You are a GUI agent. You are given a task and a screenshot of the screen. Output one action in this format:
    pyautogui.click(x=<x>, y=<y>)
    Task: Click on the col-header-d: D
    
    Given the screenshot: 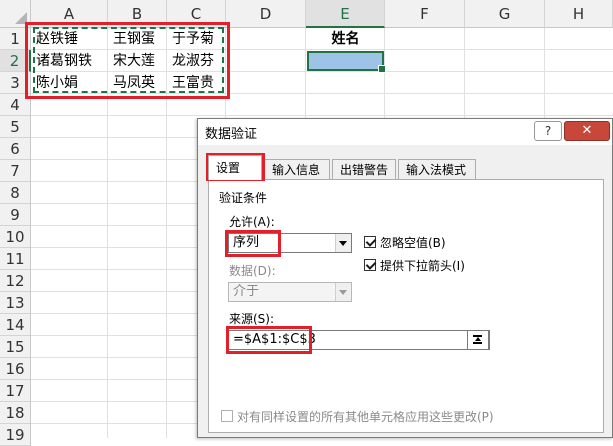 What is the action you would take?
    pyautogui.click(x=266, y=14)
    